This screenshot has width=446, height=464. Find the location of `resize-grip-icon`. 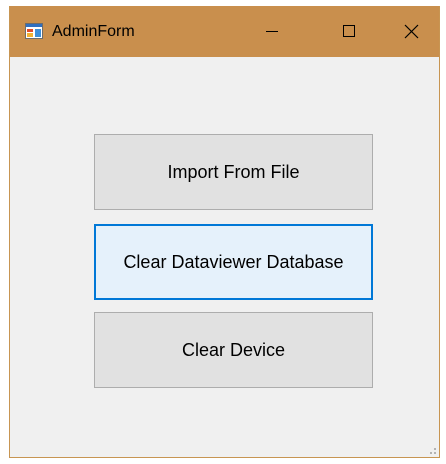

resize-grip-icon is located at coordinates (432, 450).